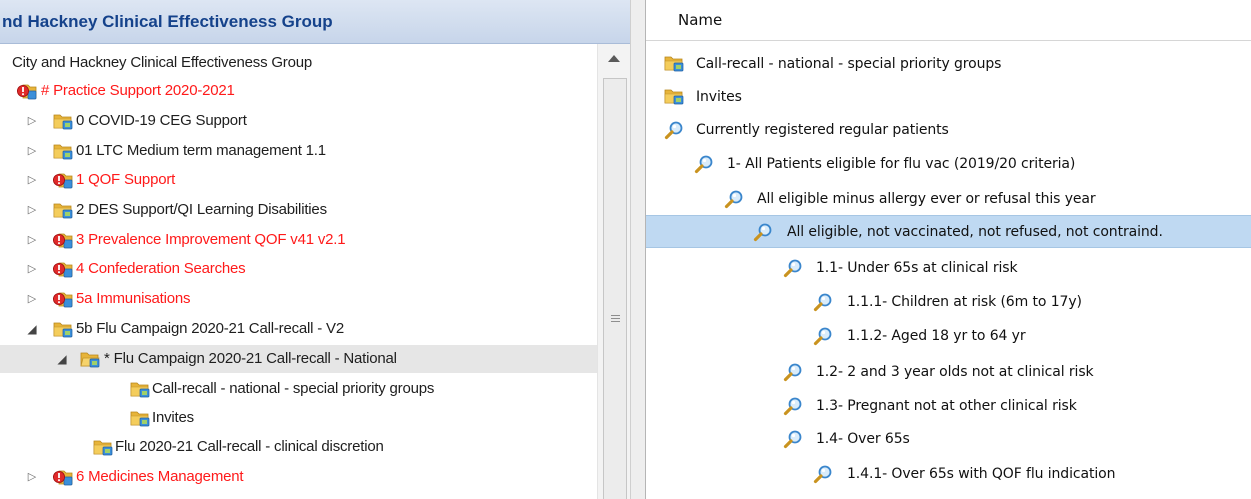  I want to click on list-item-label: 1.1.2- Aged 18 yr to 64 yr, so click(936, 336).